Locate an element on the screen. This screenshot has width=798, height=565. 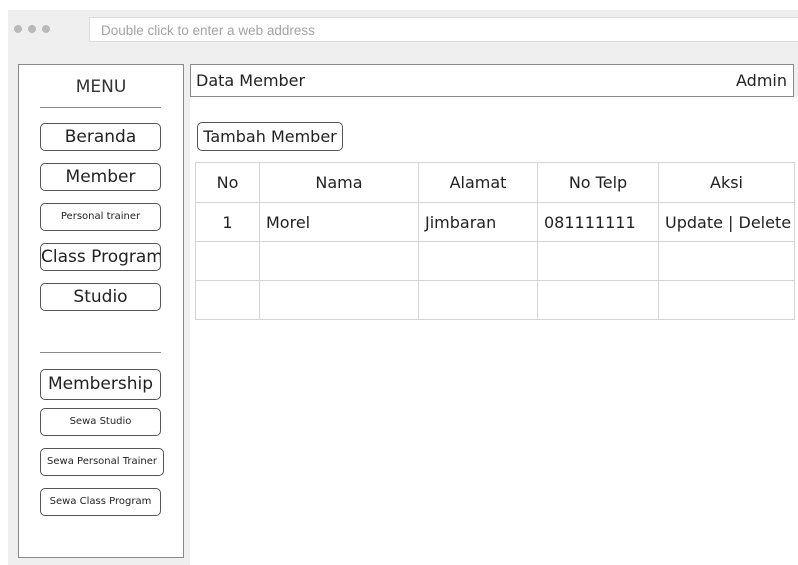
menu-title: MENU is located at coordinates (101, 87).